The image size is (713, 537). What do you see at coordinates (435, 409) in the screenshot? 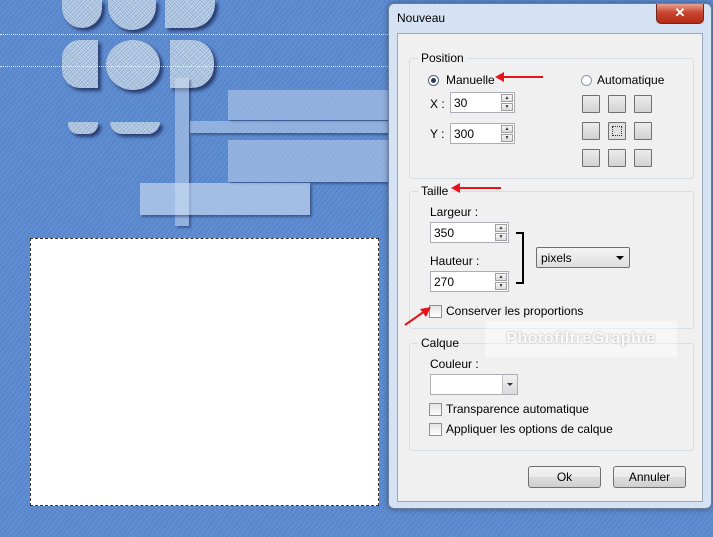
I see `auto-transparency-checkbox` at bounding box center [435, 409].